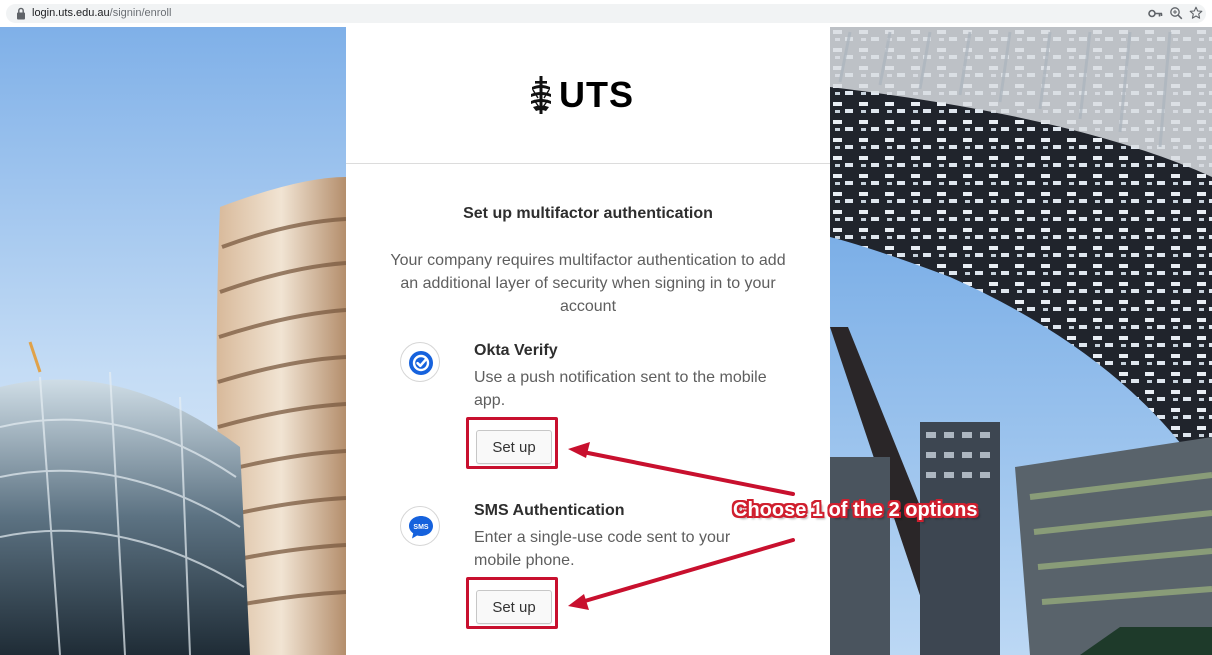  I want to click on uts-logo-text: UTS, so click(596, 94).